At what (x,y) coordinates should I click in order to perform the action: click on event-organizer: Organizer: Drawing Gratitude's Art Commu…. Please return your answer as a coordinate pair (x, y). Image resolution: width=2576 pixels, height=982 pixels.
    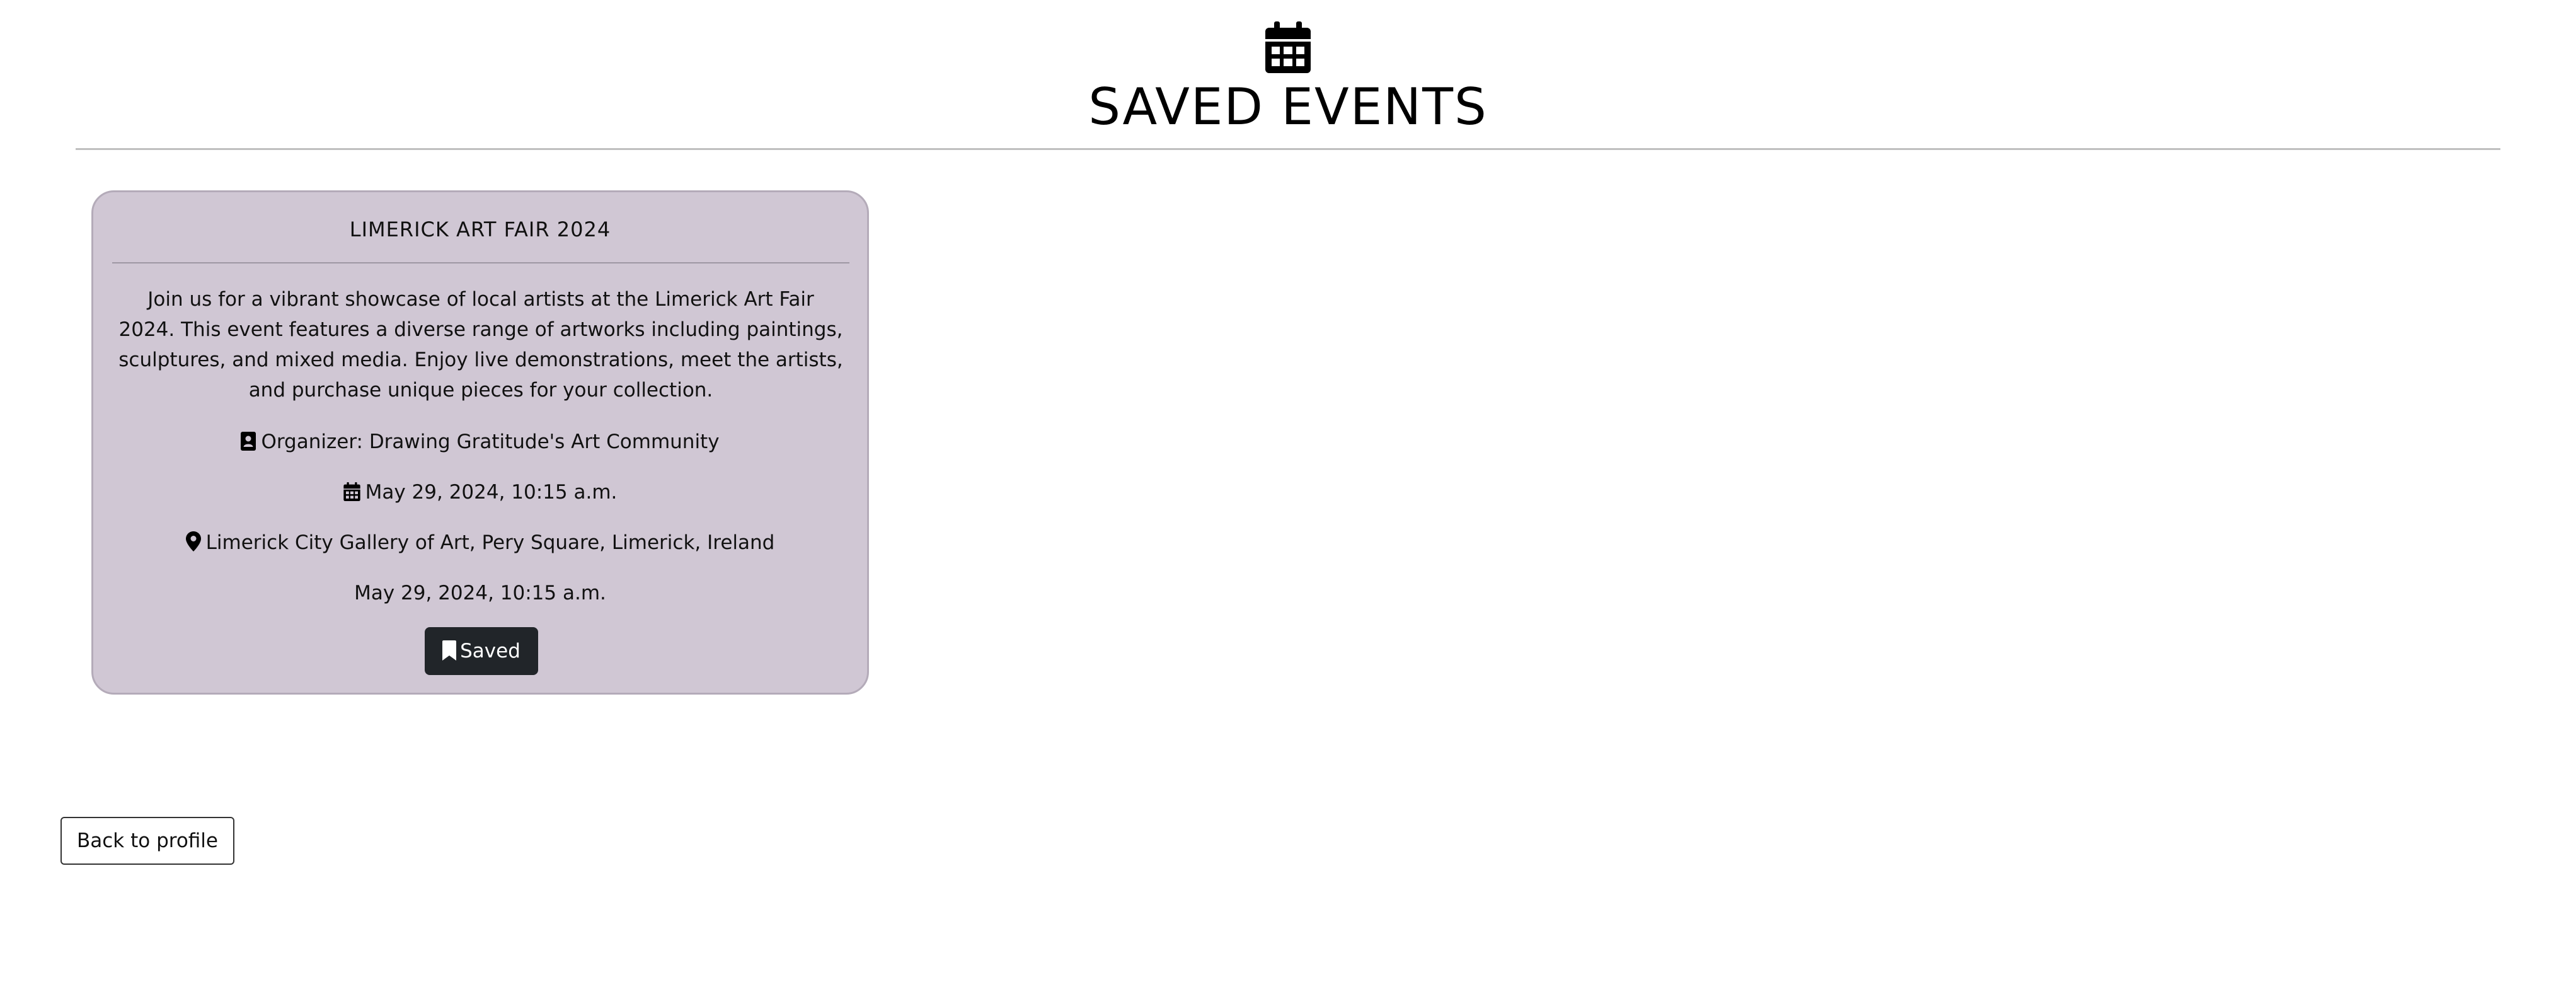
    Looking at the image, I should click on (480, 442).